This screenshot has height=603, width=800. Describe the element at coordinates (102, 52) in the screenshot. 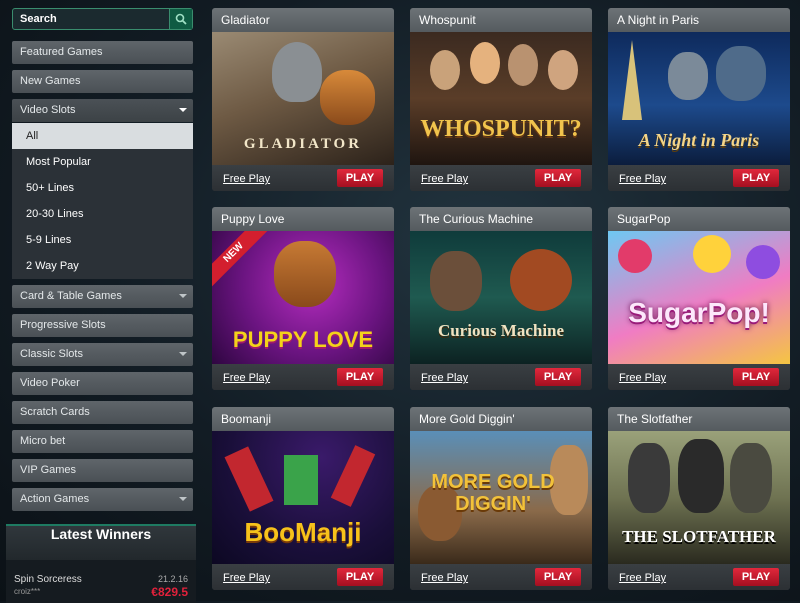

I see `nav-featured-games: Featured Games` at that location.